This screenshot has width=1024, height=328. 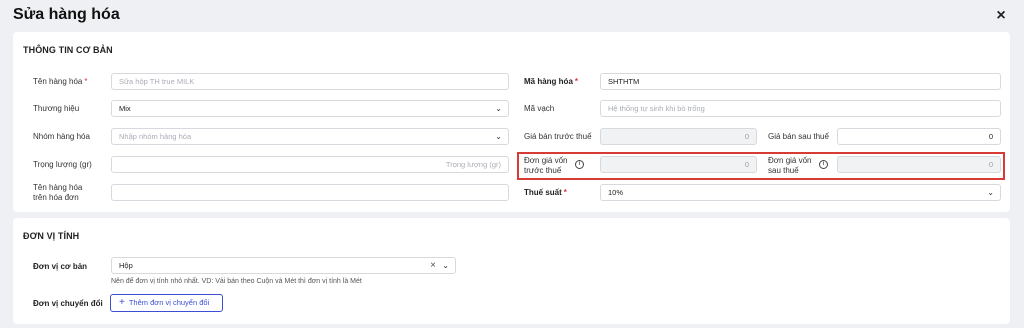 What do you see at coordinates (800, 81) in the screenshot?
I see `product-code-input: SHTHTM` at bounding box center [800, 81].